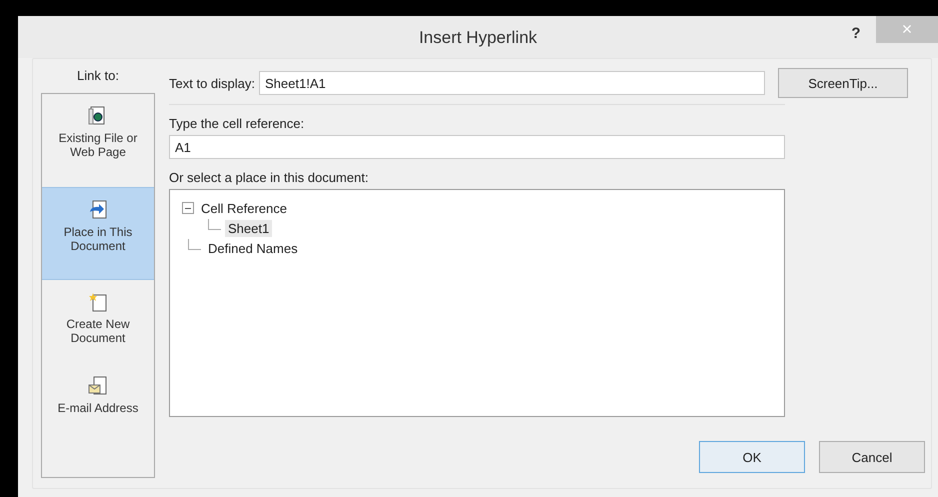 The height and width of the screenshot is (497, 938). Describe the element at coordinates (98, 386) in the screenshot. I see `email-document-icon` at that location.